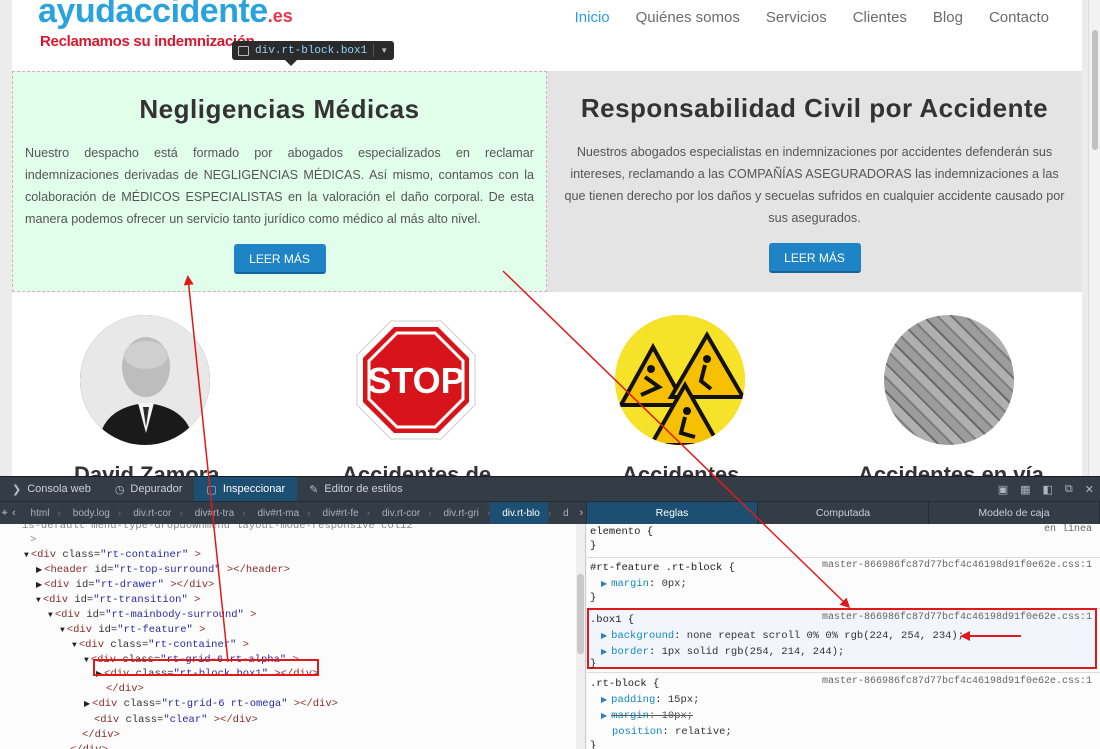  I want to click on caption-lawyer-name: David Zamora, so click(147, 469).